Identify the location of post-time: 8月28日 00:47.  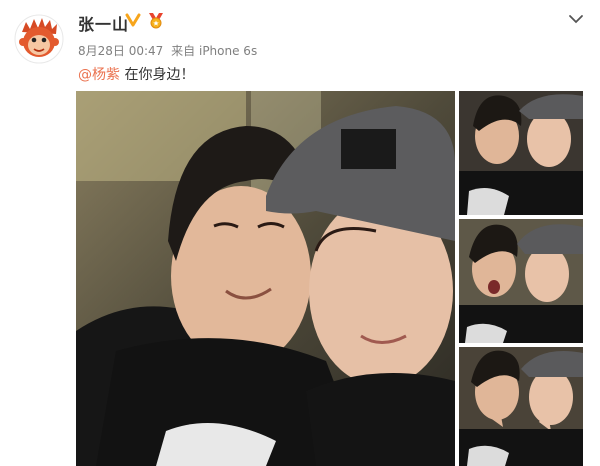
(120, 51).